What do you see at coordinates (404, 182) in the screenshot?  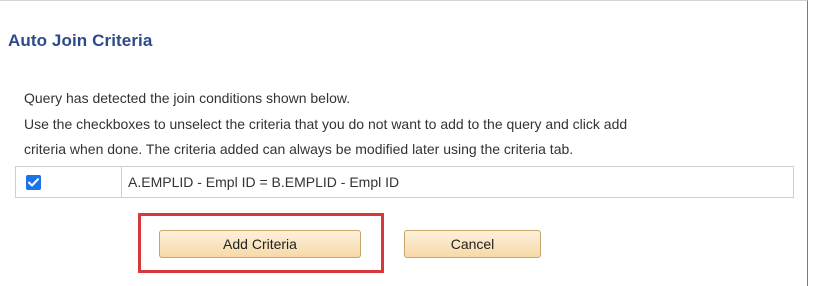 I see `criteria-table-row: A.EMPLID - Empl ID = B.EMPLID - Empl ID` at bounding box center [404, 182].